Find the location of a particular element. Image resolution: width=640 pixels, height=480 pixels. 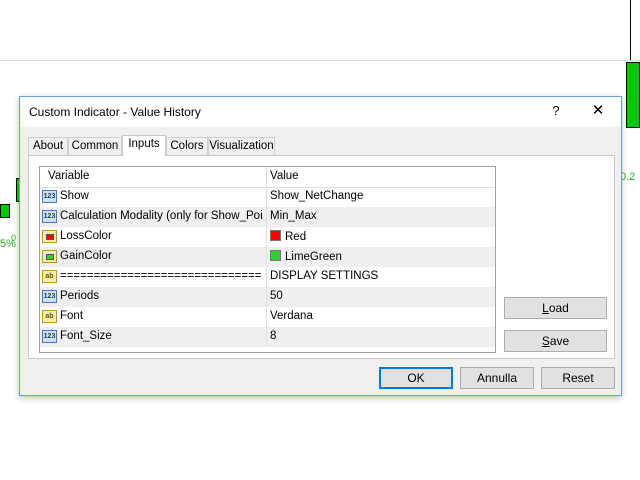

value-cell: Red is located at coordinates (288, 236).